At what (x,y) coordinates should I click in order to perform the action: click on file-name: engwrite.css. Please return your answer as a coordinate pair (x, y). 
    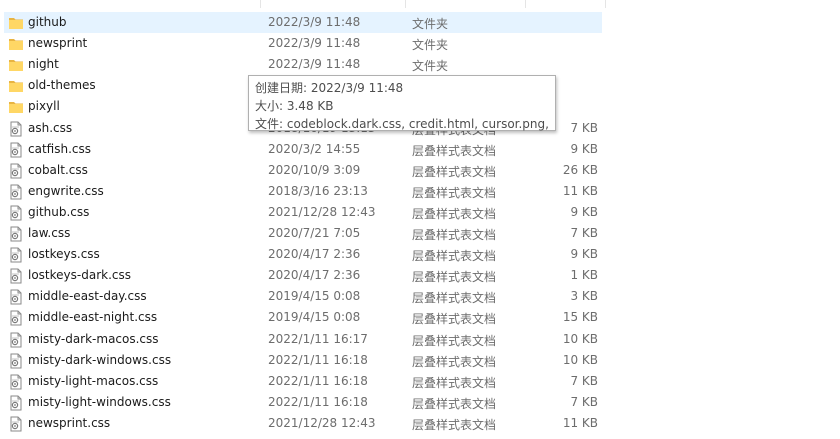
    Looking at the image, I should click on (66, 190).